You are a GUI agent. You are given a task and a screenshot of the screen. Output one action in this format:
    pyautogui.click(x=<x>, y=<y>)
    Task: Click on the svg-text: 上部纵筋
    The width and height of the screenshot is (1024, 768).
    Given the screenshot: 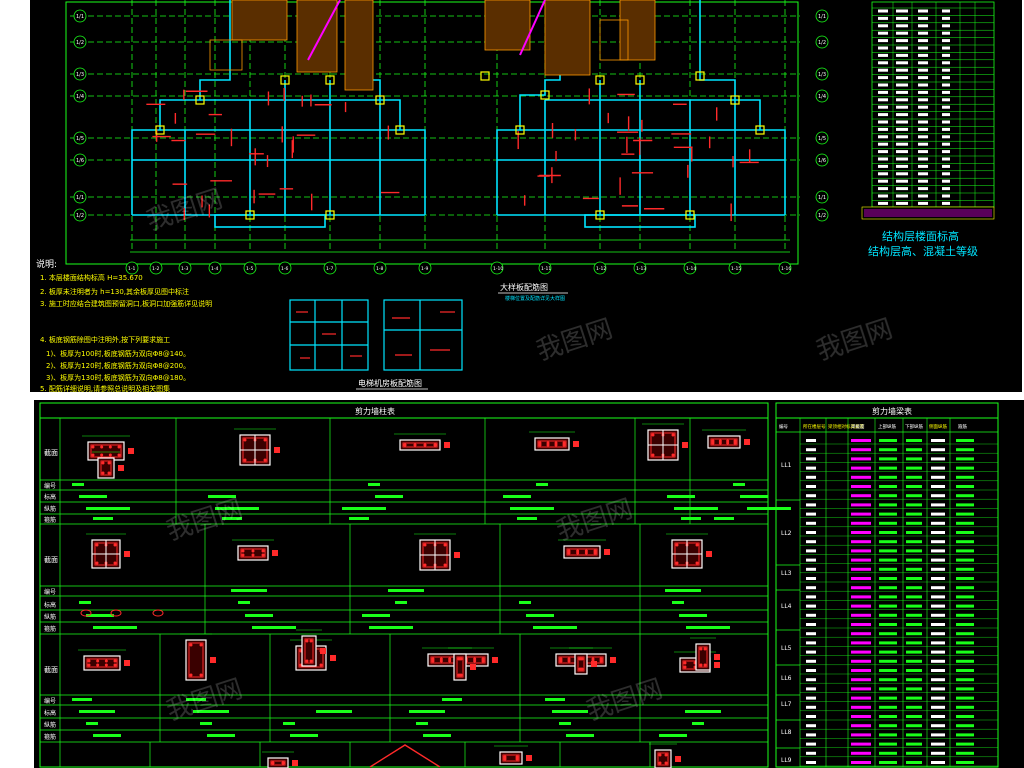 What is the action you would take?
    pyautogui.click(x=887, y=426)
    